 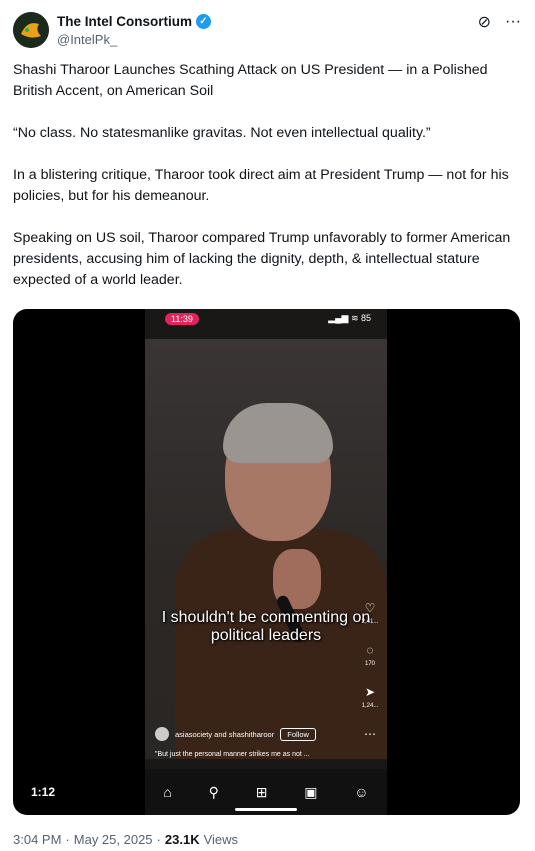 What do you see at coordinates (167, 792) in the screenshot?
I see `home-icon: ⌂` at bounding box center [167, 792].